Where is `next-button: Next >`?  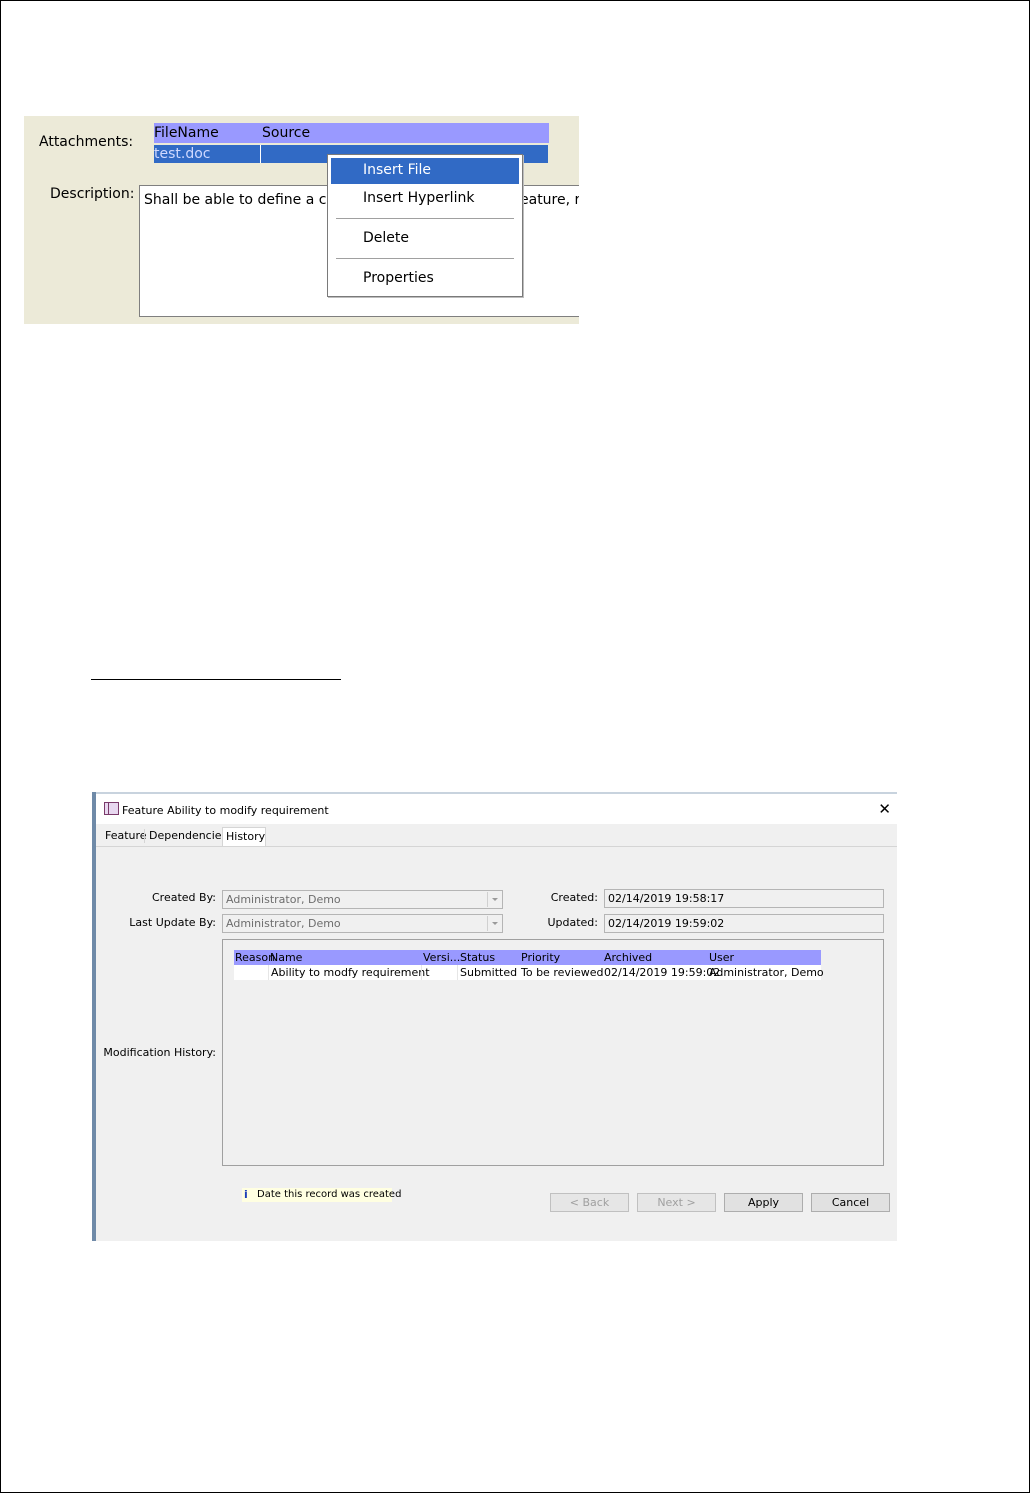
next-button: Next > is located at coordinates (676, 1202).